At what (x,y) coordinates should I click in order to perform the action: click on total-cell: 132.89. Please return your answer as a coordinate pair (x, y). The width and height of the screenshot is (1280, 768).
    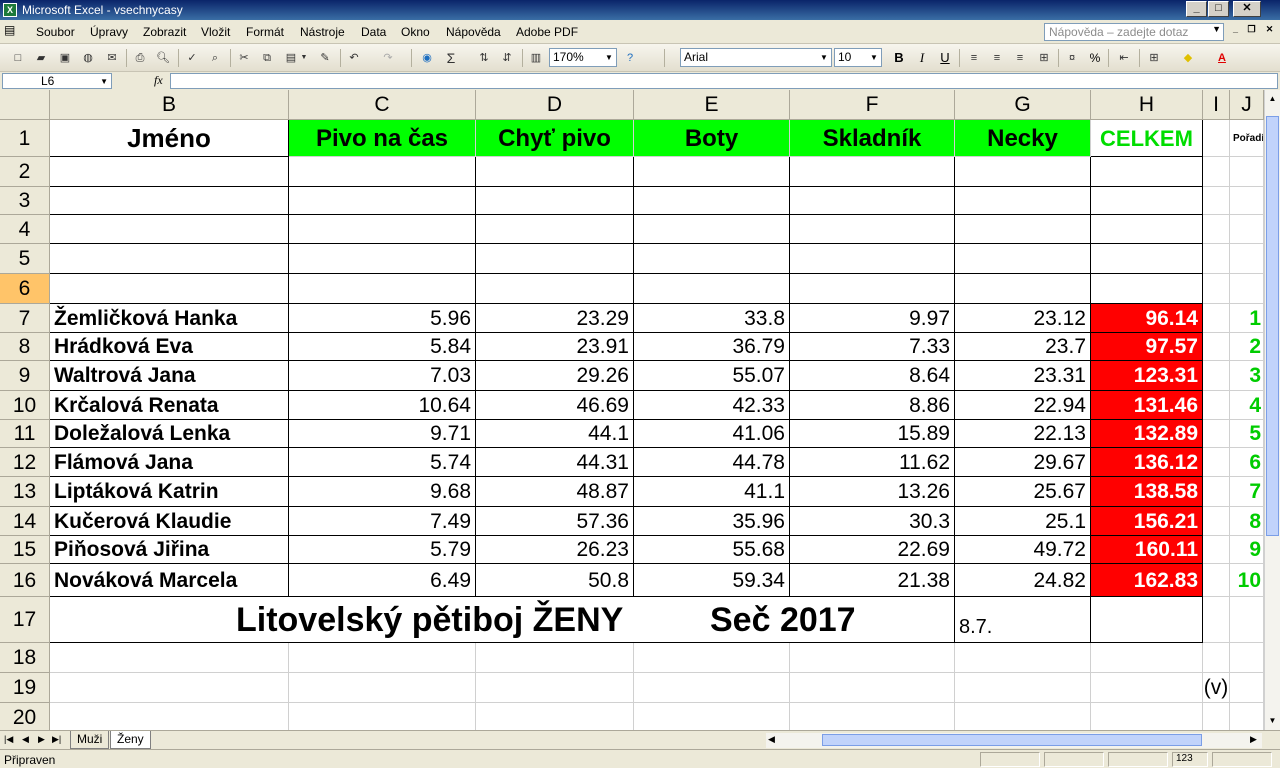
    Looking at the image, I should click on (1147, 434).